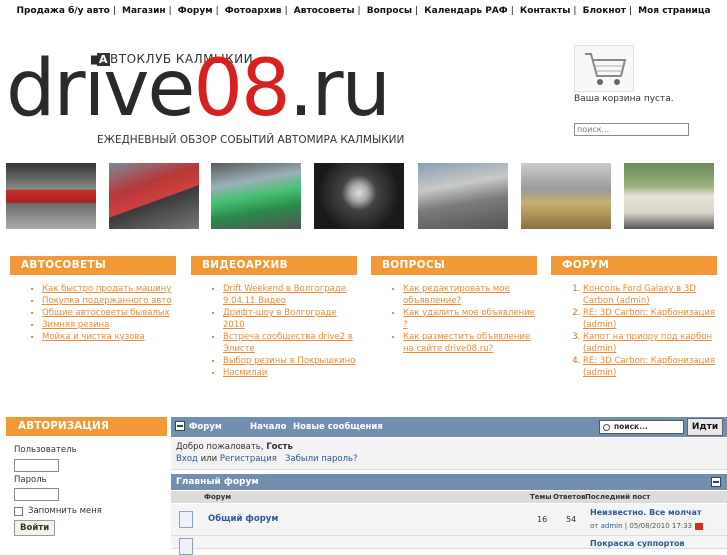 Image resolution: width=727 pixels, height=555 pixels. I want to click on main-forum-title: Главный форум, so click(217, 482).